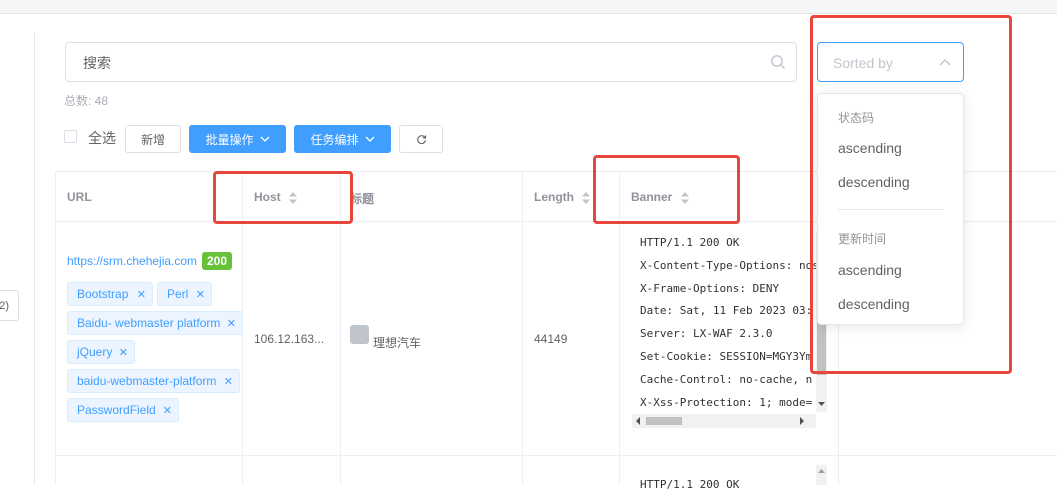  Describe the element at coordinates (732, 265) in the screenshot. I see `banner-line: X-Content-Type-Options: nosniff` at that location.